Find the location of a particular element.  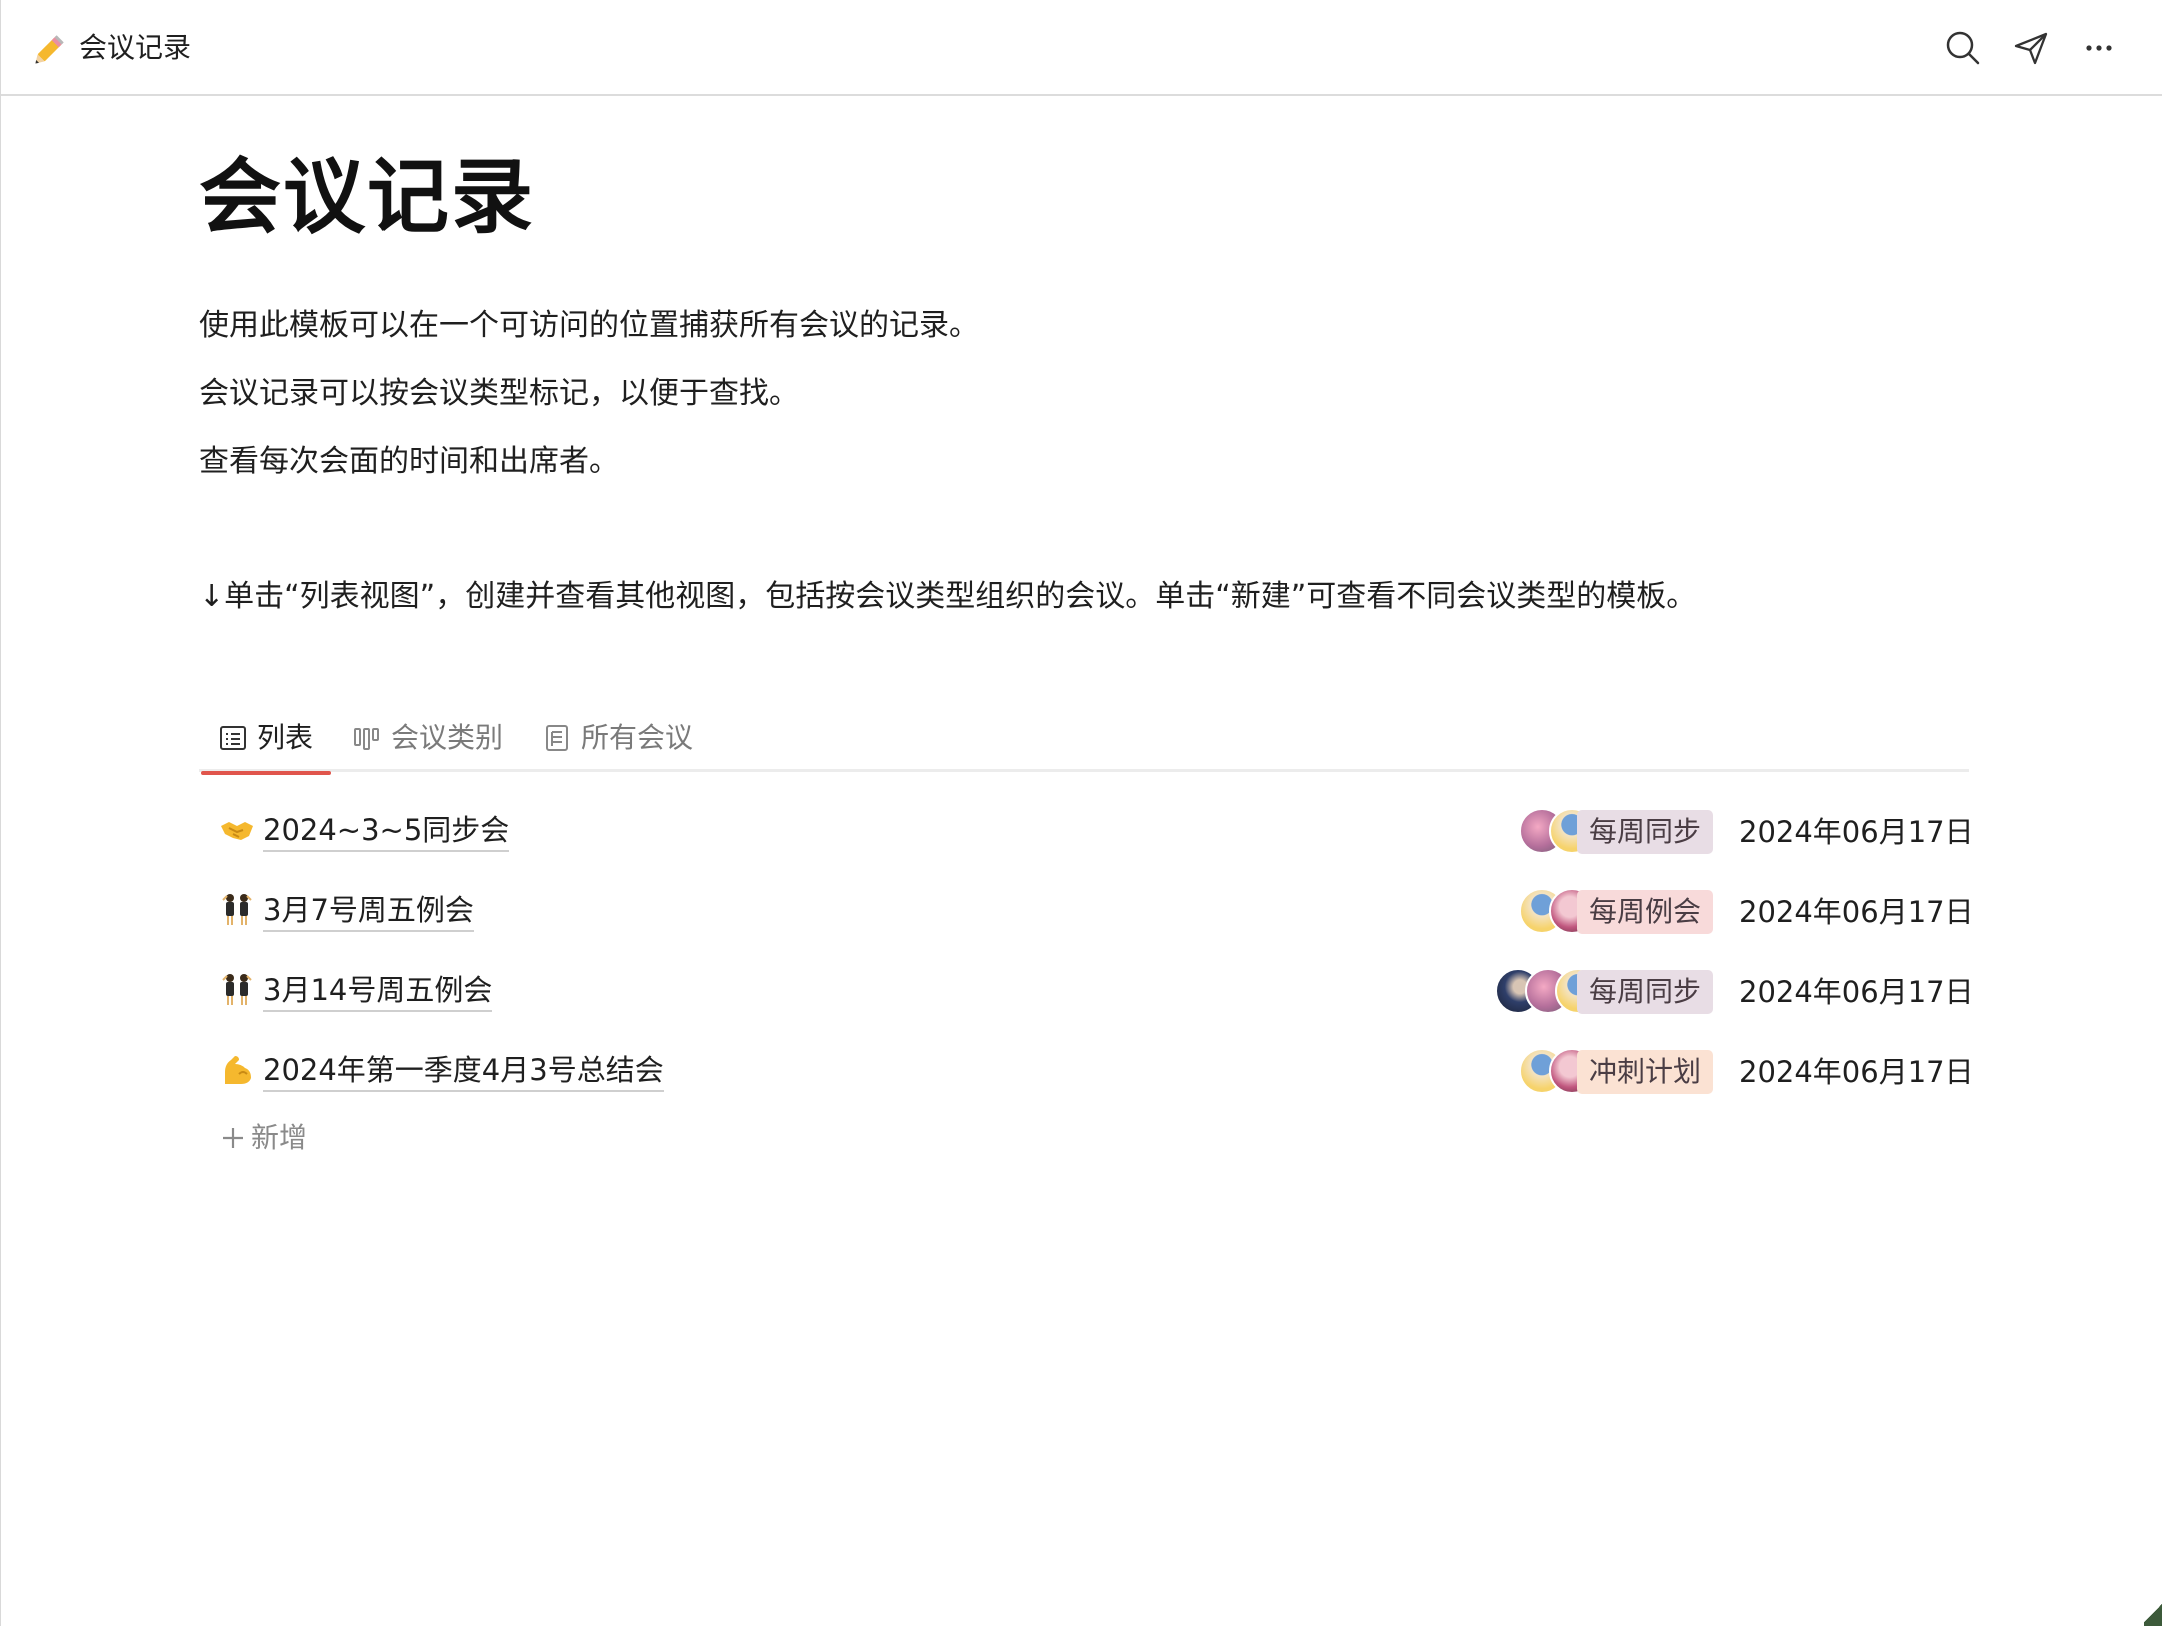

top-bar: 会议记录 is located at coordinates (1081, 48).